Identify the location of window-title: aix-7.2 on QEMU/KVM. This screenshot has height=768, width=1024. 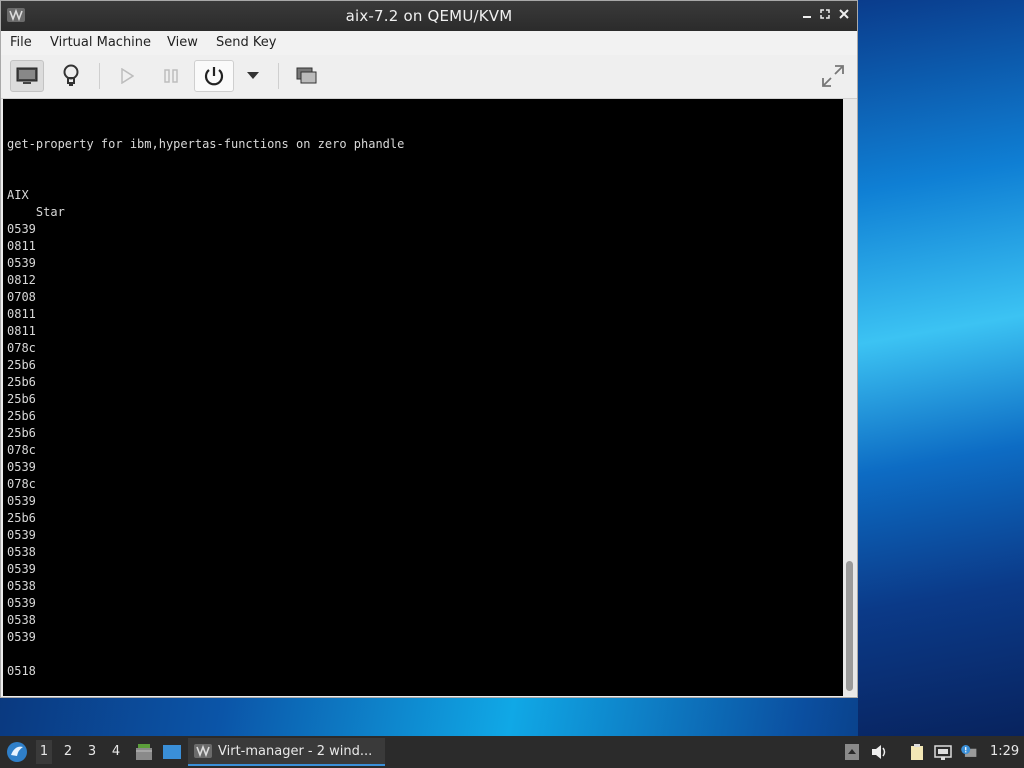
(429, 16).